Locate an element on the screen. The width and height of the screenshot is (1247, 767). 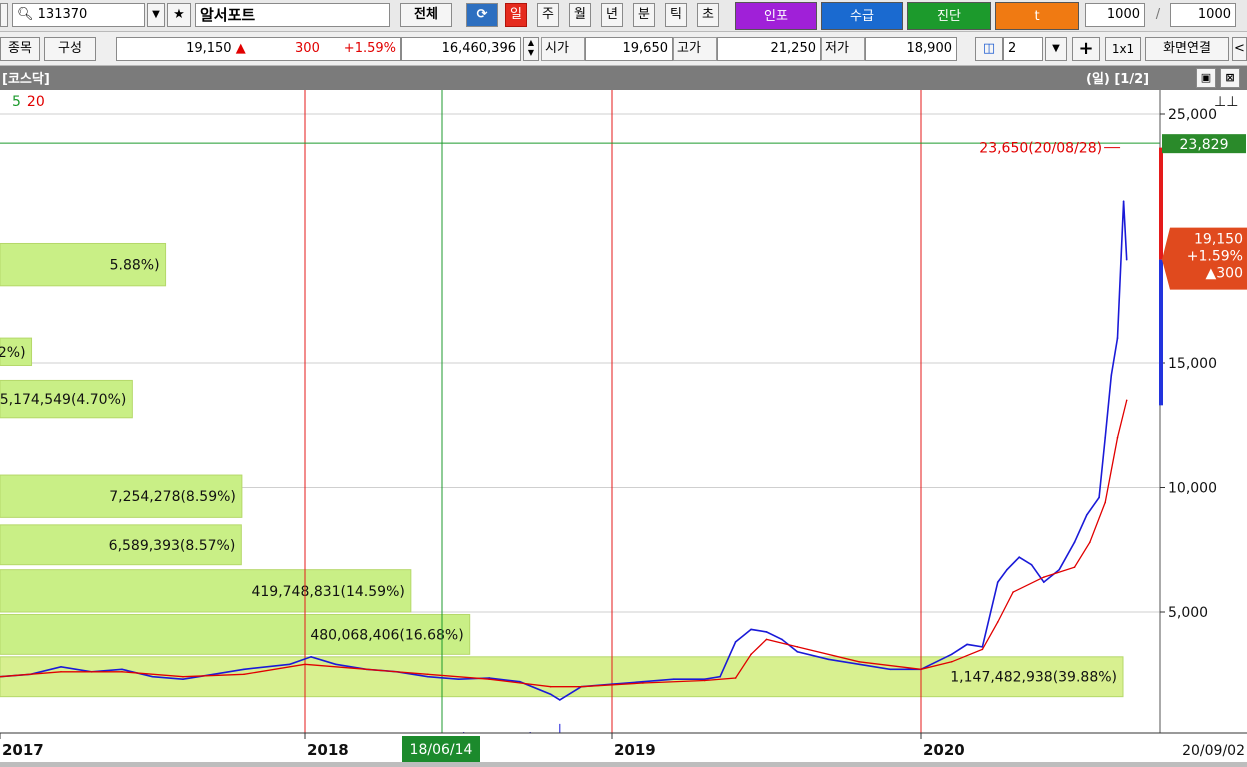
ratio-button: 1x1 is located at coordinates (1123, 49).